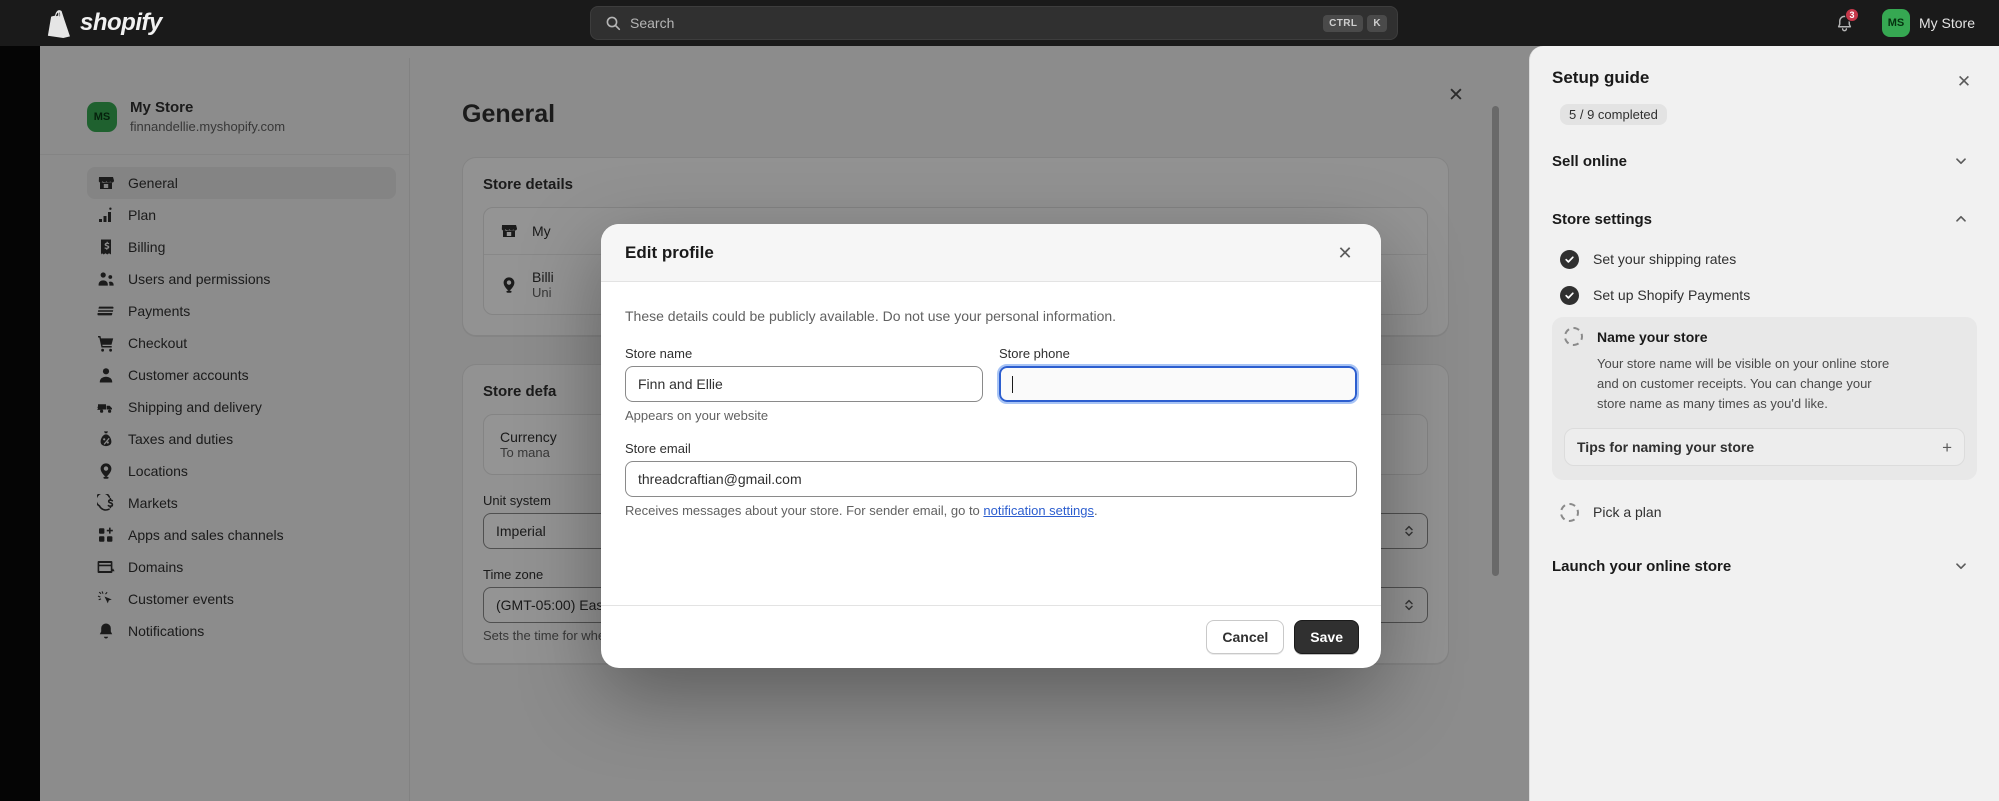 This screenshot has width=1999, height=801. I want to click on setup-task-shopify-payments: Set up Shopify Payments, so click(1764, 295).